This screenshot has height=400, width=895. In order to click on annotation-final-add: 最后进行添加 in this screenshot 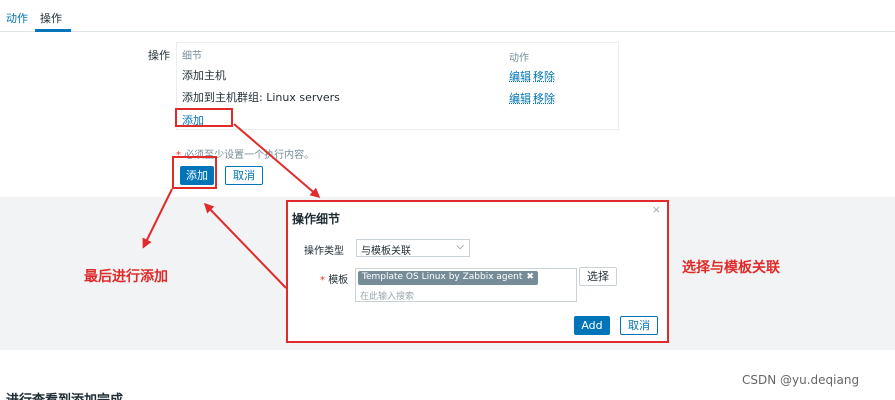, I will do `click(126, 277)`.